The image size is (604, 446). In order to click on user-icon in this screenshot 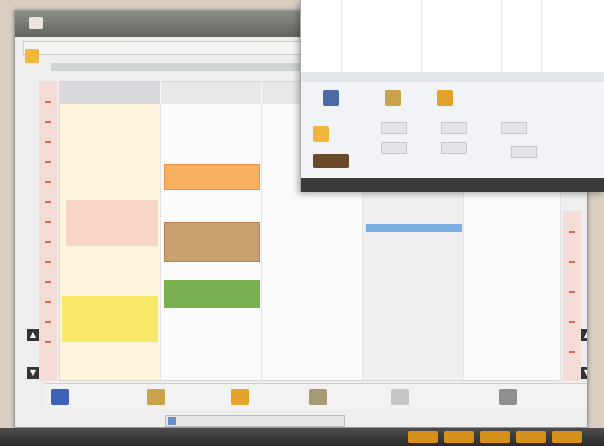, I will do `click(318, 397)`.